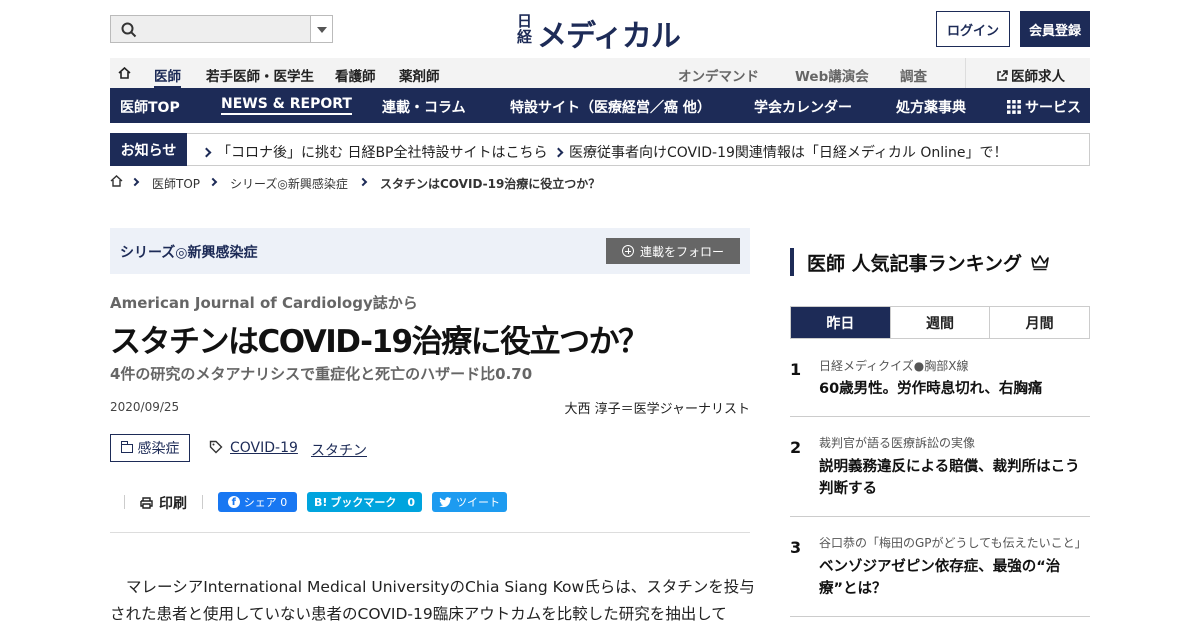  What do you see at coordinates (915, 263) in the screenshot?
I see `ranking-title-text: 医師 人気記事ランキング` at bounding box center [915, 263].